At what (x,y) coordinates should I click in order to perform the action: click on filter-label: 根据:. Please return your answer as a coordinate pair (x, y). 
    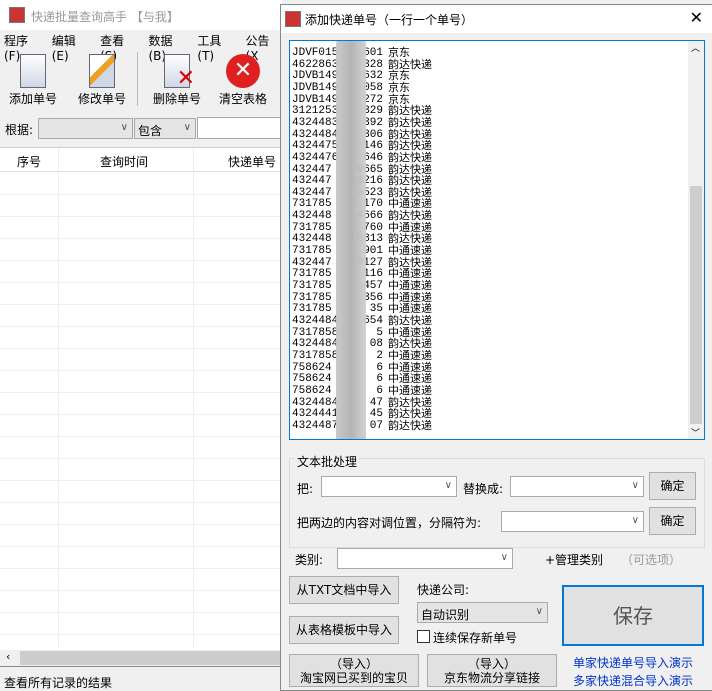
    Looking at the image, I should click on (19, 130).